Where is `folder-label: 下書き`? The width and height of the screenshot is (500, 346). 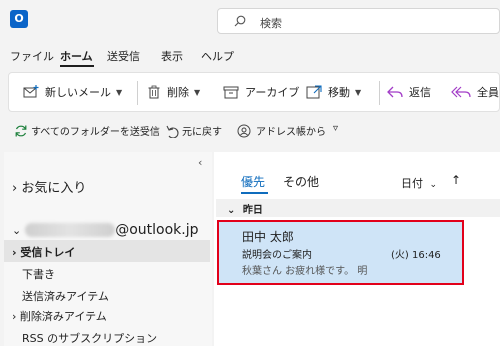 folder-label: 下書き is located at coordinates (38, 274).